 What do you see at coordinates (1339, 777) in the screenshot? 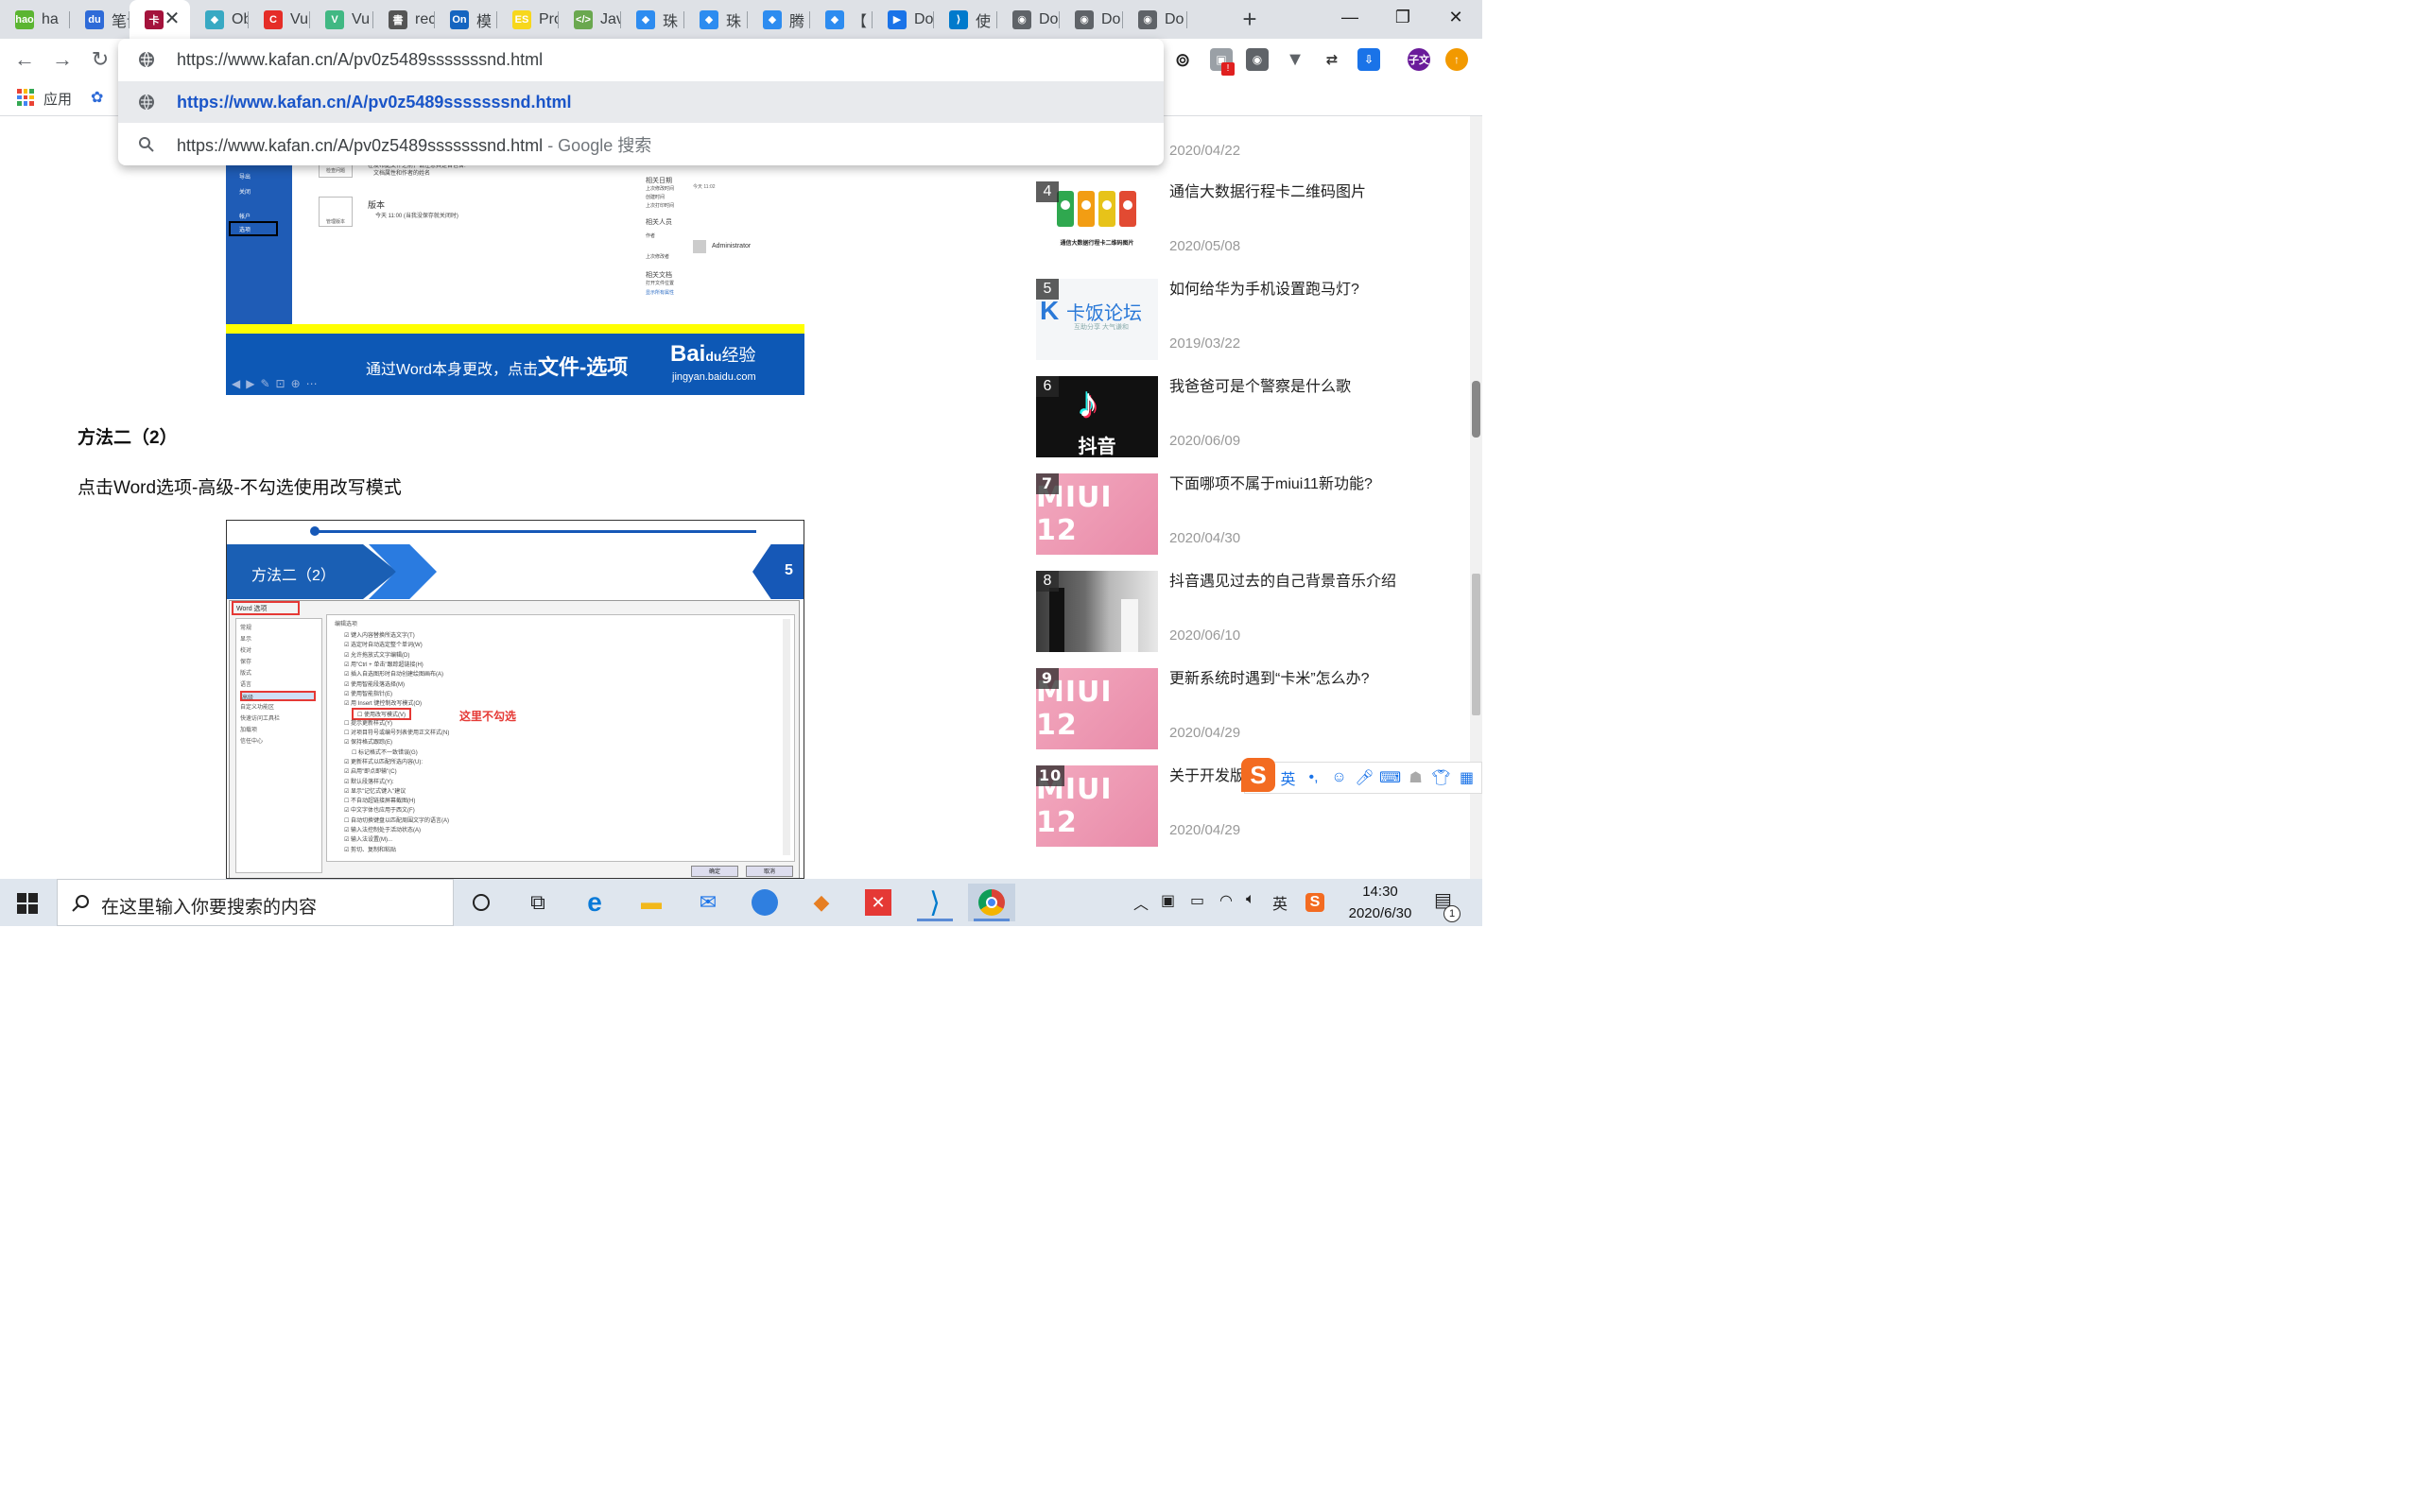
I see `smile-icon: ☺` at bounding box center [1339, 777].